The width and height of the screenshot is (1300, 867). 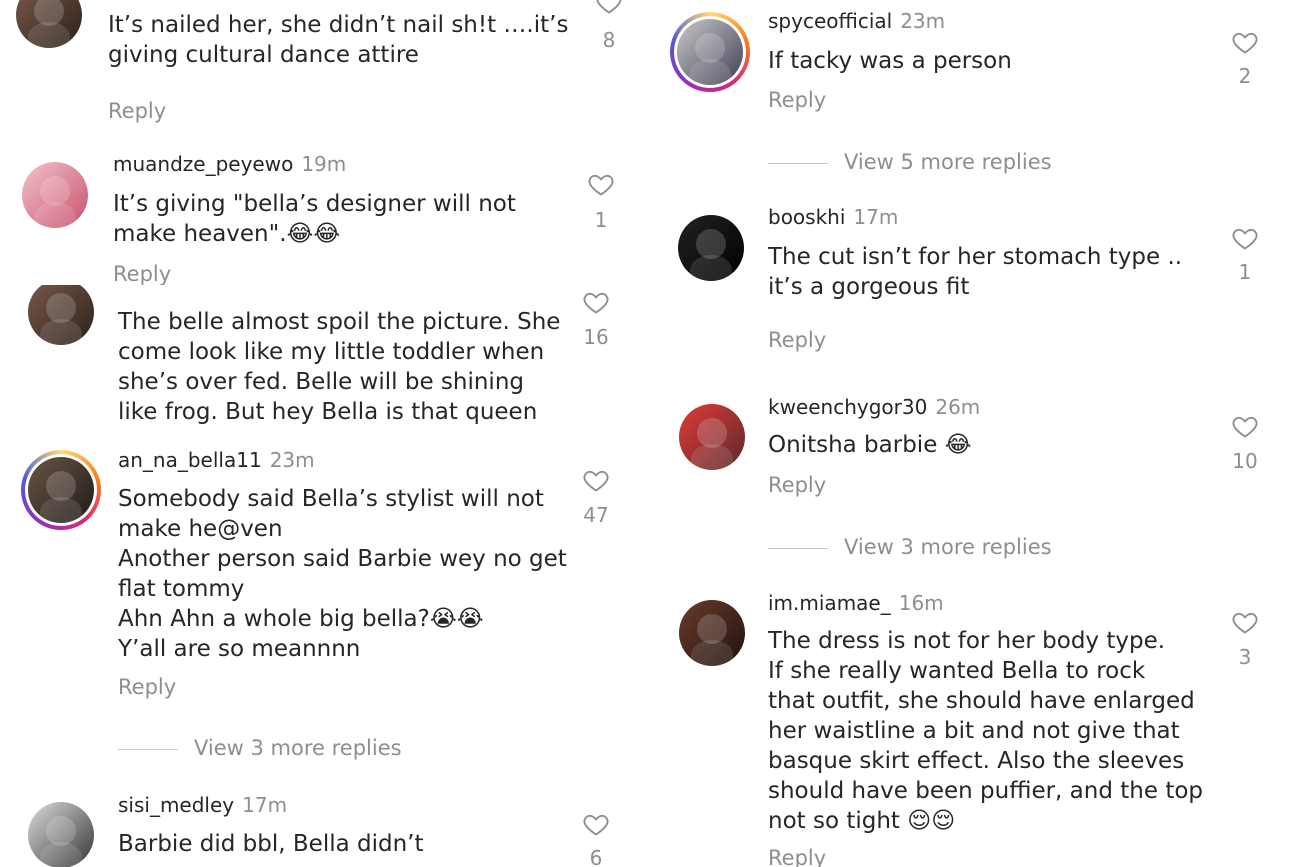 I want to click on comment-username: an_na_bella11 23m, so click(x=216, y=460).